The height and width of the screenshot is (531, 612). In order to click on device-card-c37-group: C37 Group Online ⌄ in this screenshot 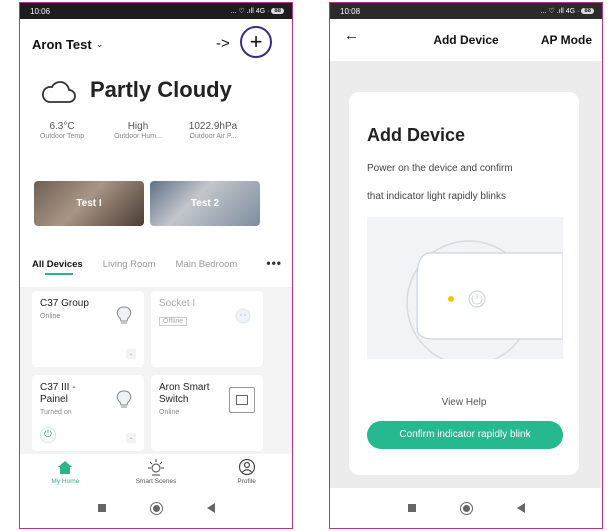, I will do `click(88, 329)`.